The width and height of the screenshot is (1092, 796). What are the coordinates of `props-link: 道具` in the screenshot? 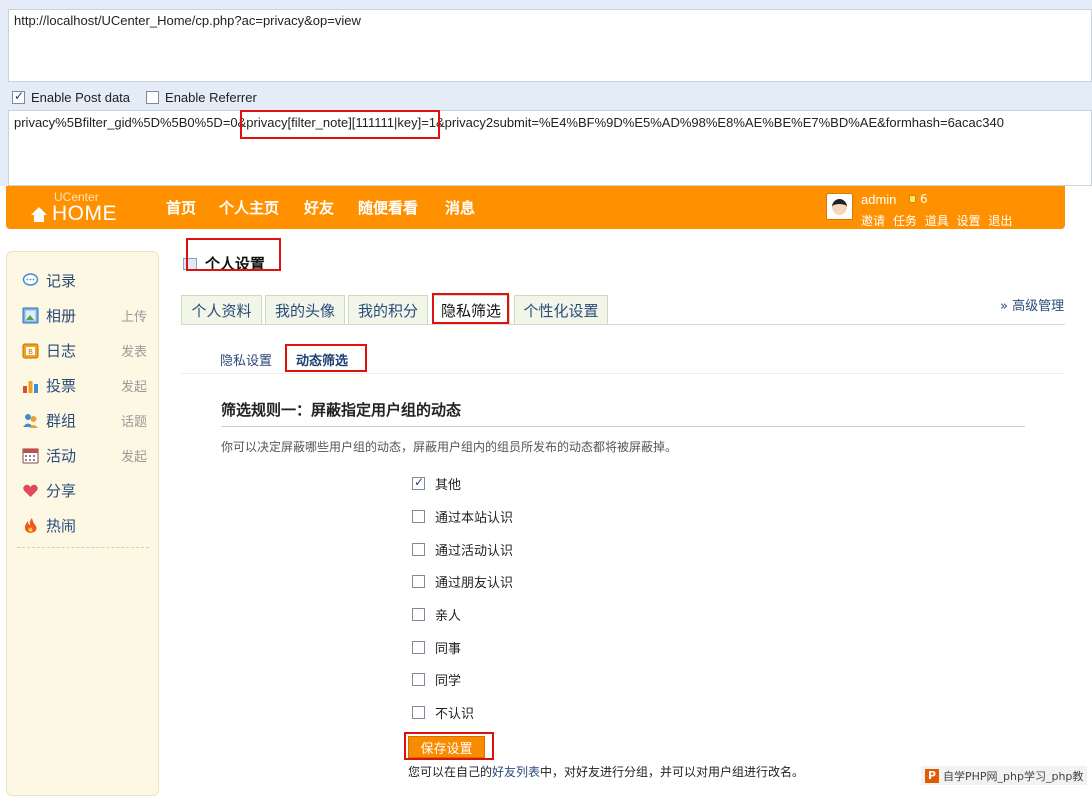 It's located at (937, 221).